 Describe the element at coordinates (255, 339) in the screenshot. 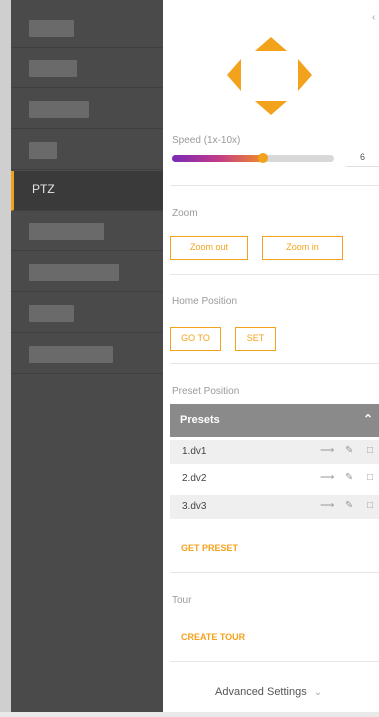

I see `set-button: SET` at that location.